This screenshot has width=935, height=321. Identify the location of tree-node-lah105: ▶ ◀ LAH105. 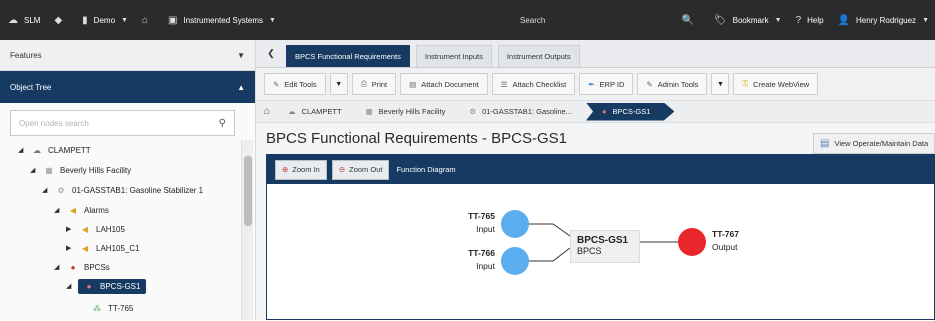
(95, 229).